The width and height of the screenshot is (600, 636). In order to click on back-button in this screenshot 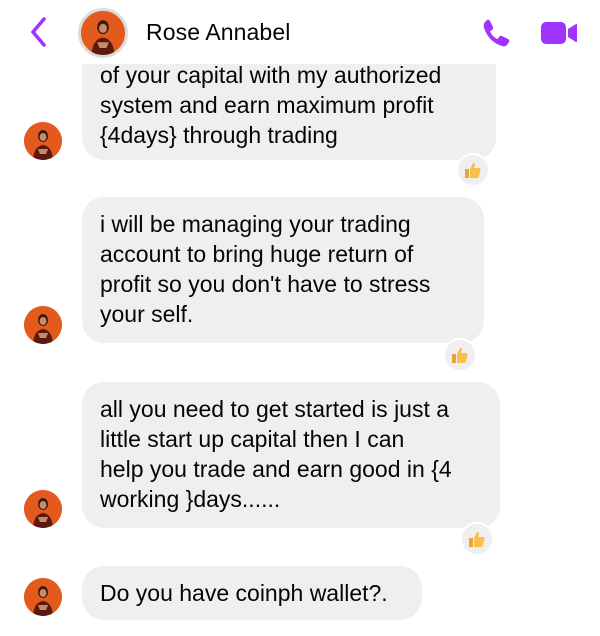, I will do `click(39, 32)`.